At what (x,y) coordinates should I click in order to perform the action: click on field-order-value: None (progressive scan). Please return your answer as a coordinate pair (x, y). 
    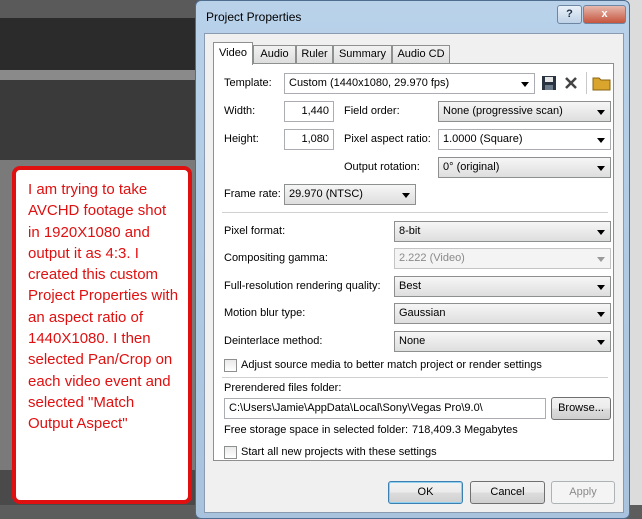
    Looking at the image, I should click on (503, 111).